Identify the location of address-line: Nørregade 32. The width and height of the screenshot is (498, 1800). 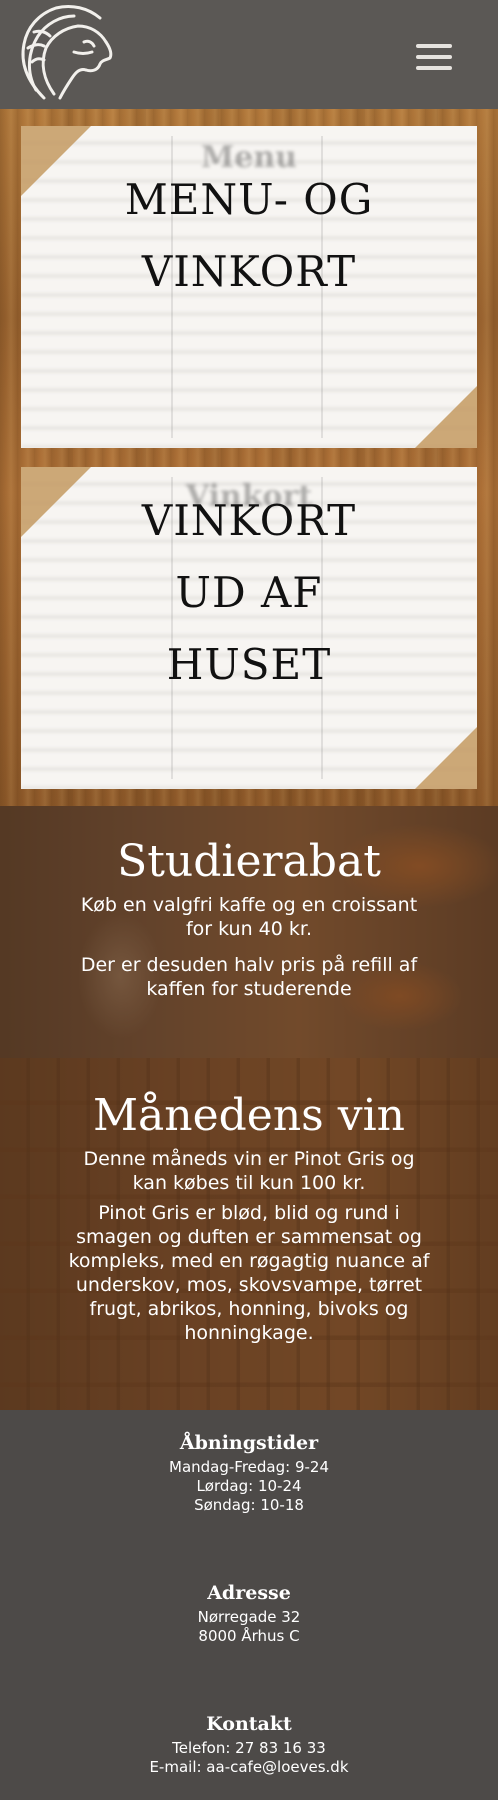
(249, 1617).